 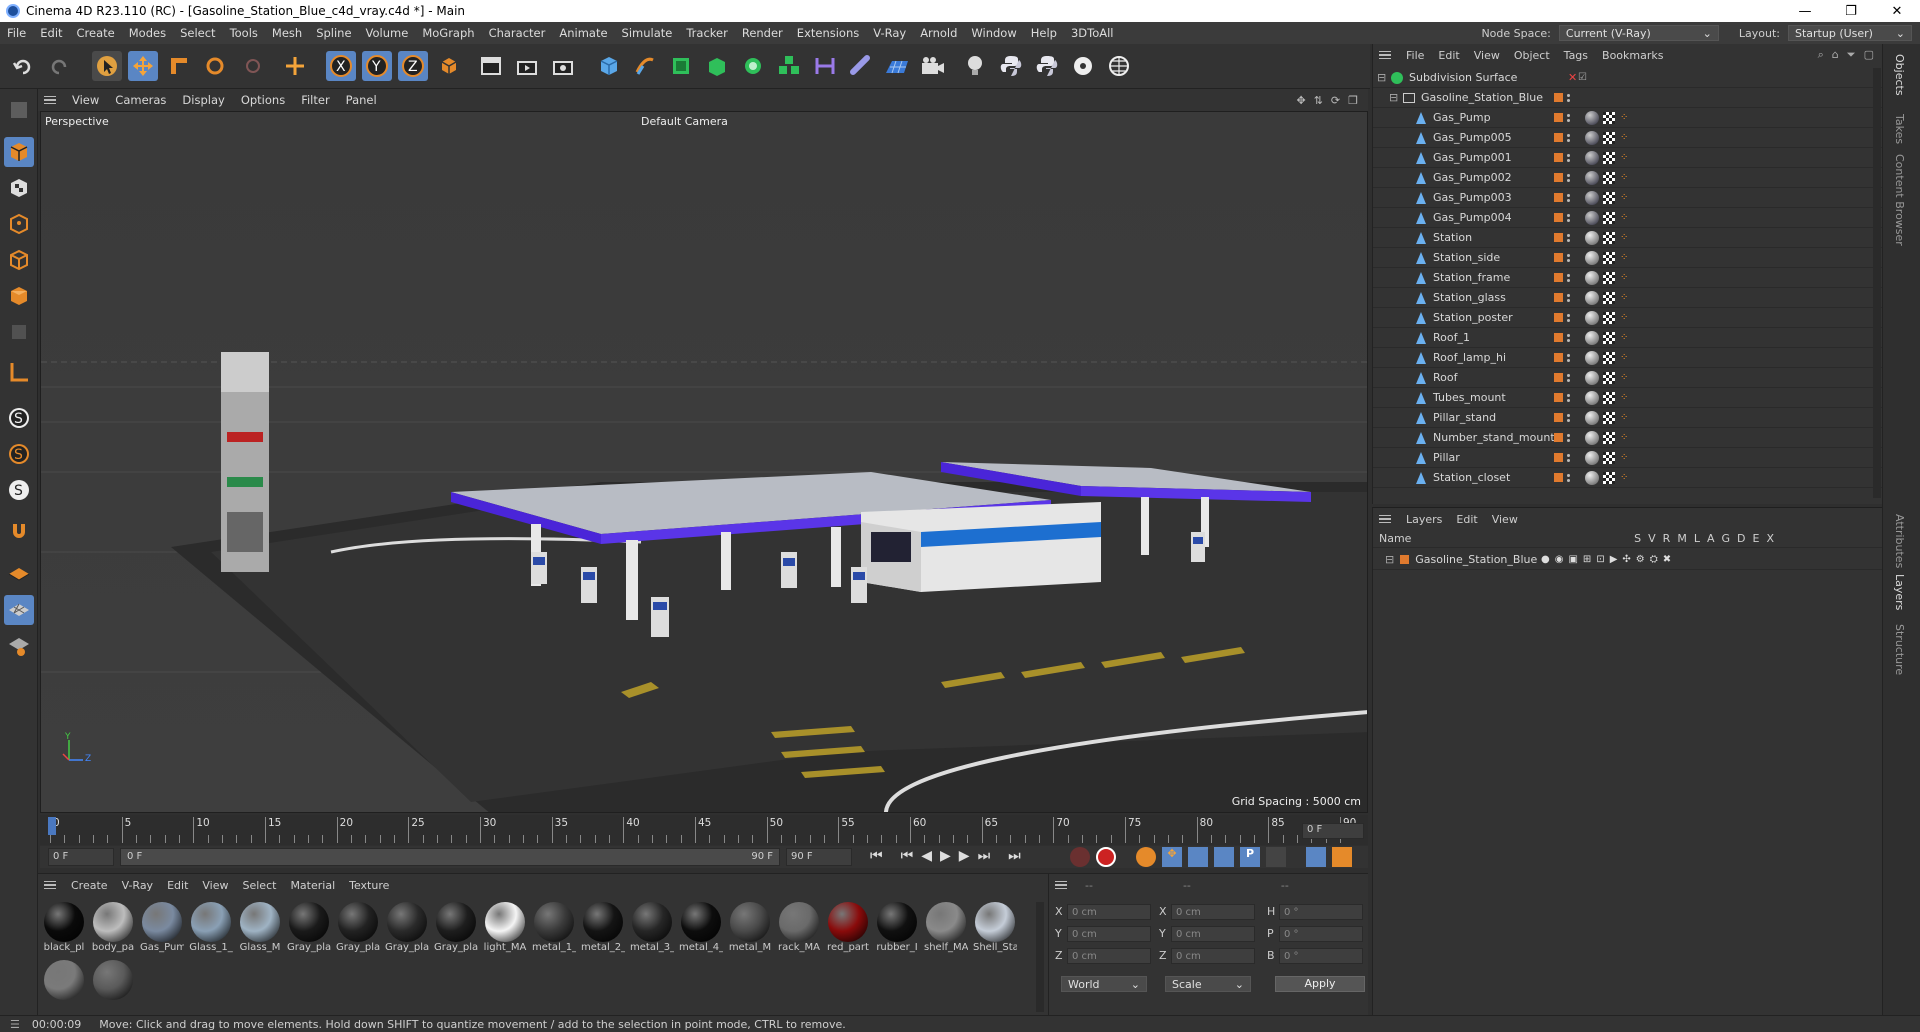 What do you see at coordinates (1652, 538) in the screenshot?
I see `layer-column-header: V` at bounding box center [1652, 538].